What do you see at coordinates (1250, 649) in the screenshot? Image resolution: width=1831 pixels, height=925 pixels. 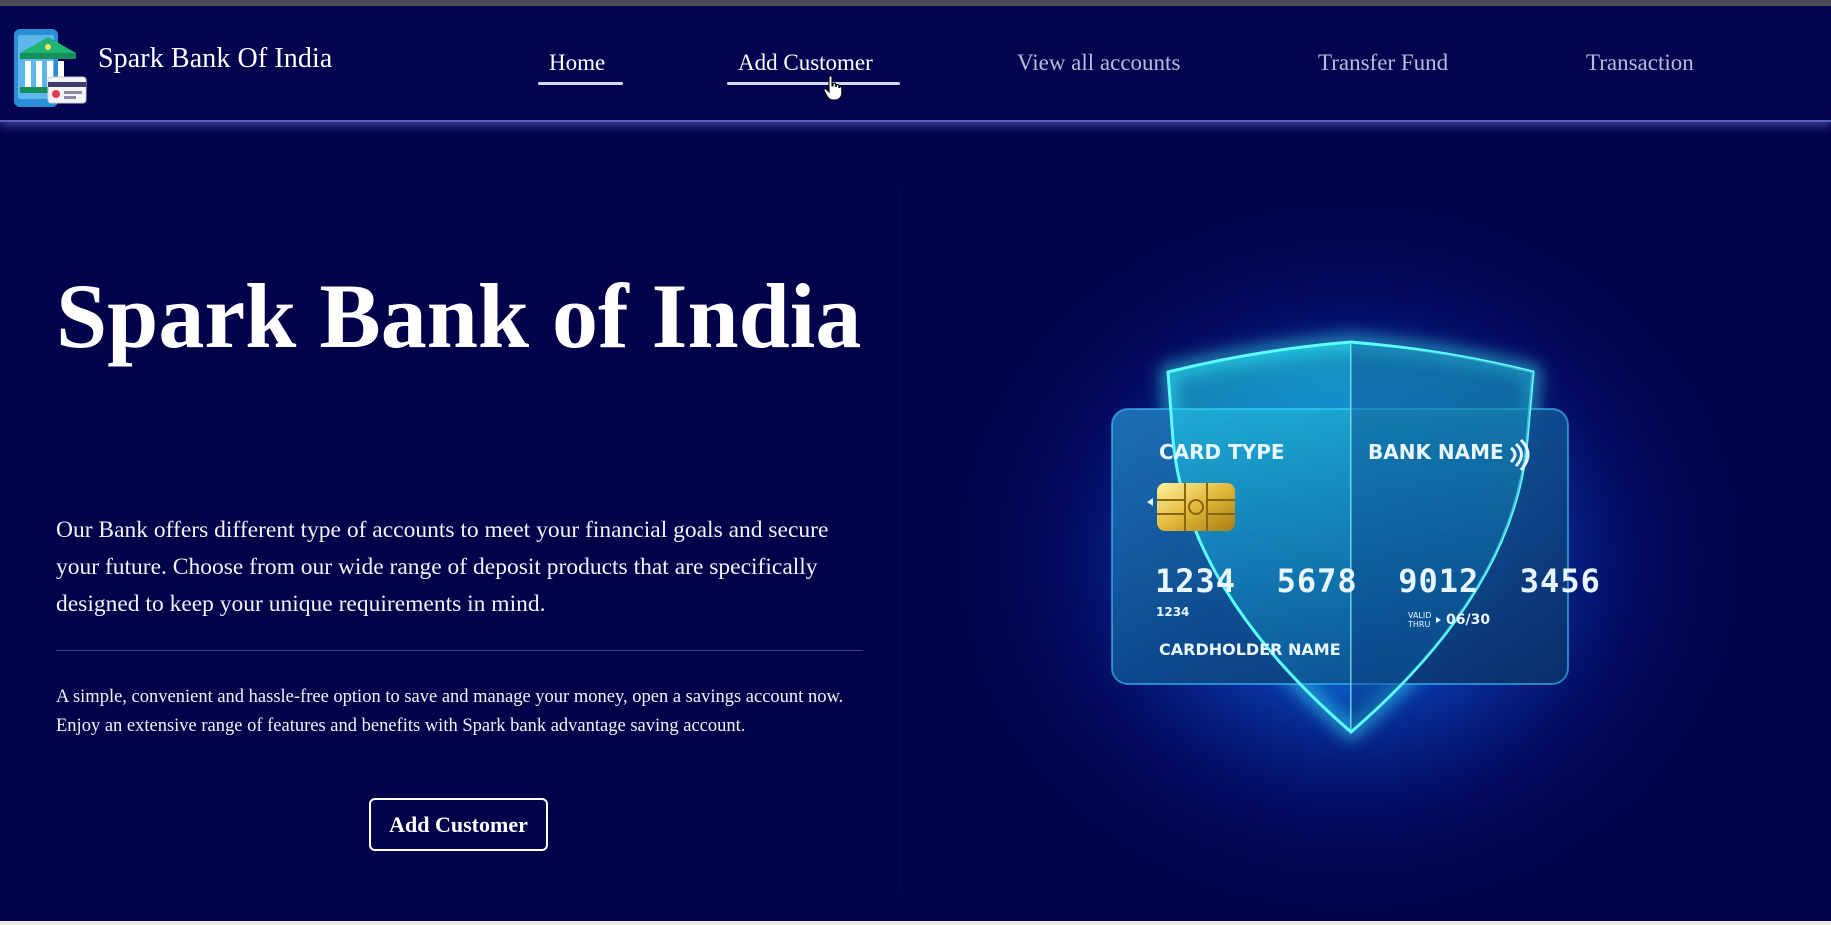 I see `cardholder-name: CARDHOLDER NAME` at bounding box center [1250, 649].